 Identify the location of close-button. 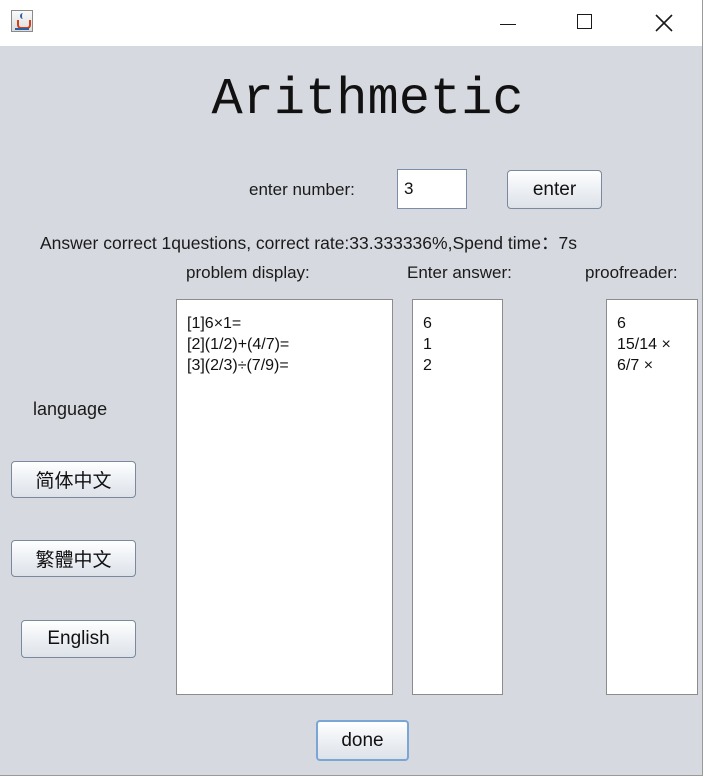
(664, 23).